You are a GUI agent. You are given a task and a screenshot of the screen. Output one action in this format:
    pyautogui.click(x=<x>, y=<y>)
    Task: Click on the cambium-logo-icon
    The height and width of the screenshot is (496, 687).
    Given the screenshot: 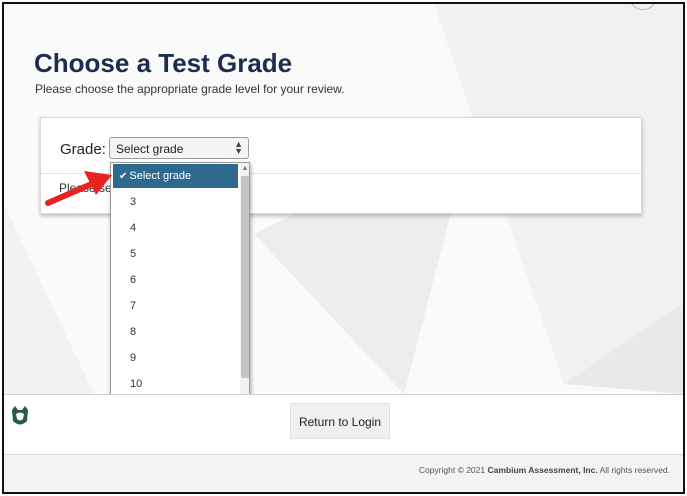 What is the action you would take?
    pyautogui.click(x=20, y=415)
    